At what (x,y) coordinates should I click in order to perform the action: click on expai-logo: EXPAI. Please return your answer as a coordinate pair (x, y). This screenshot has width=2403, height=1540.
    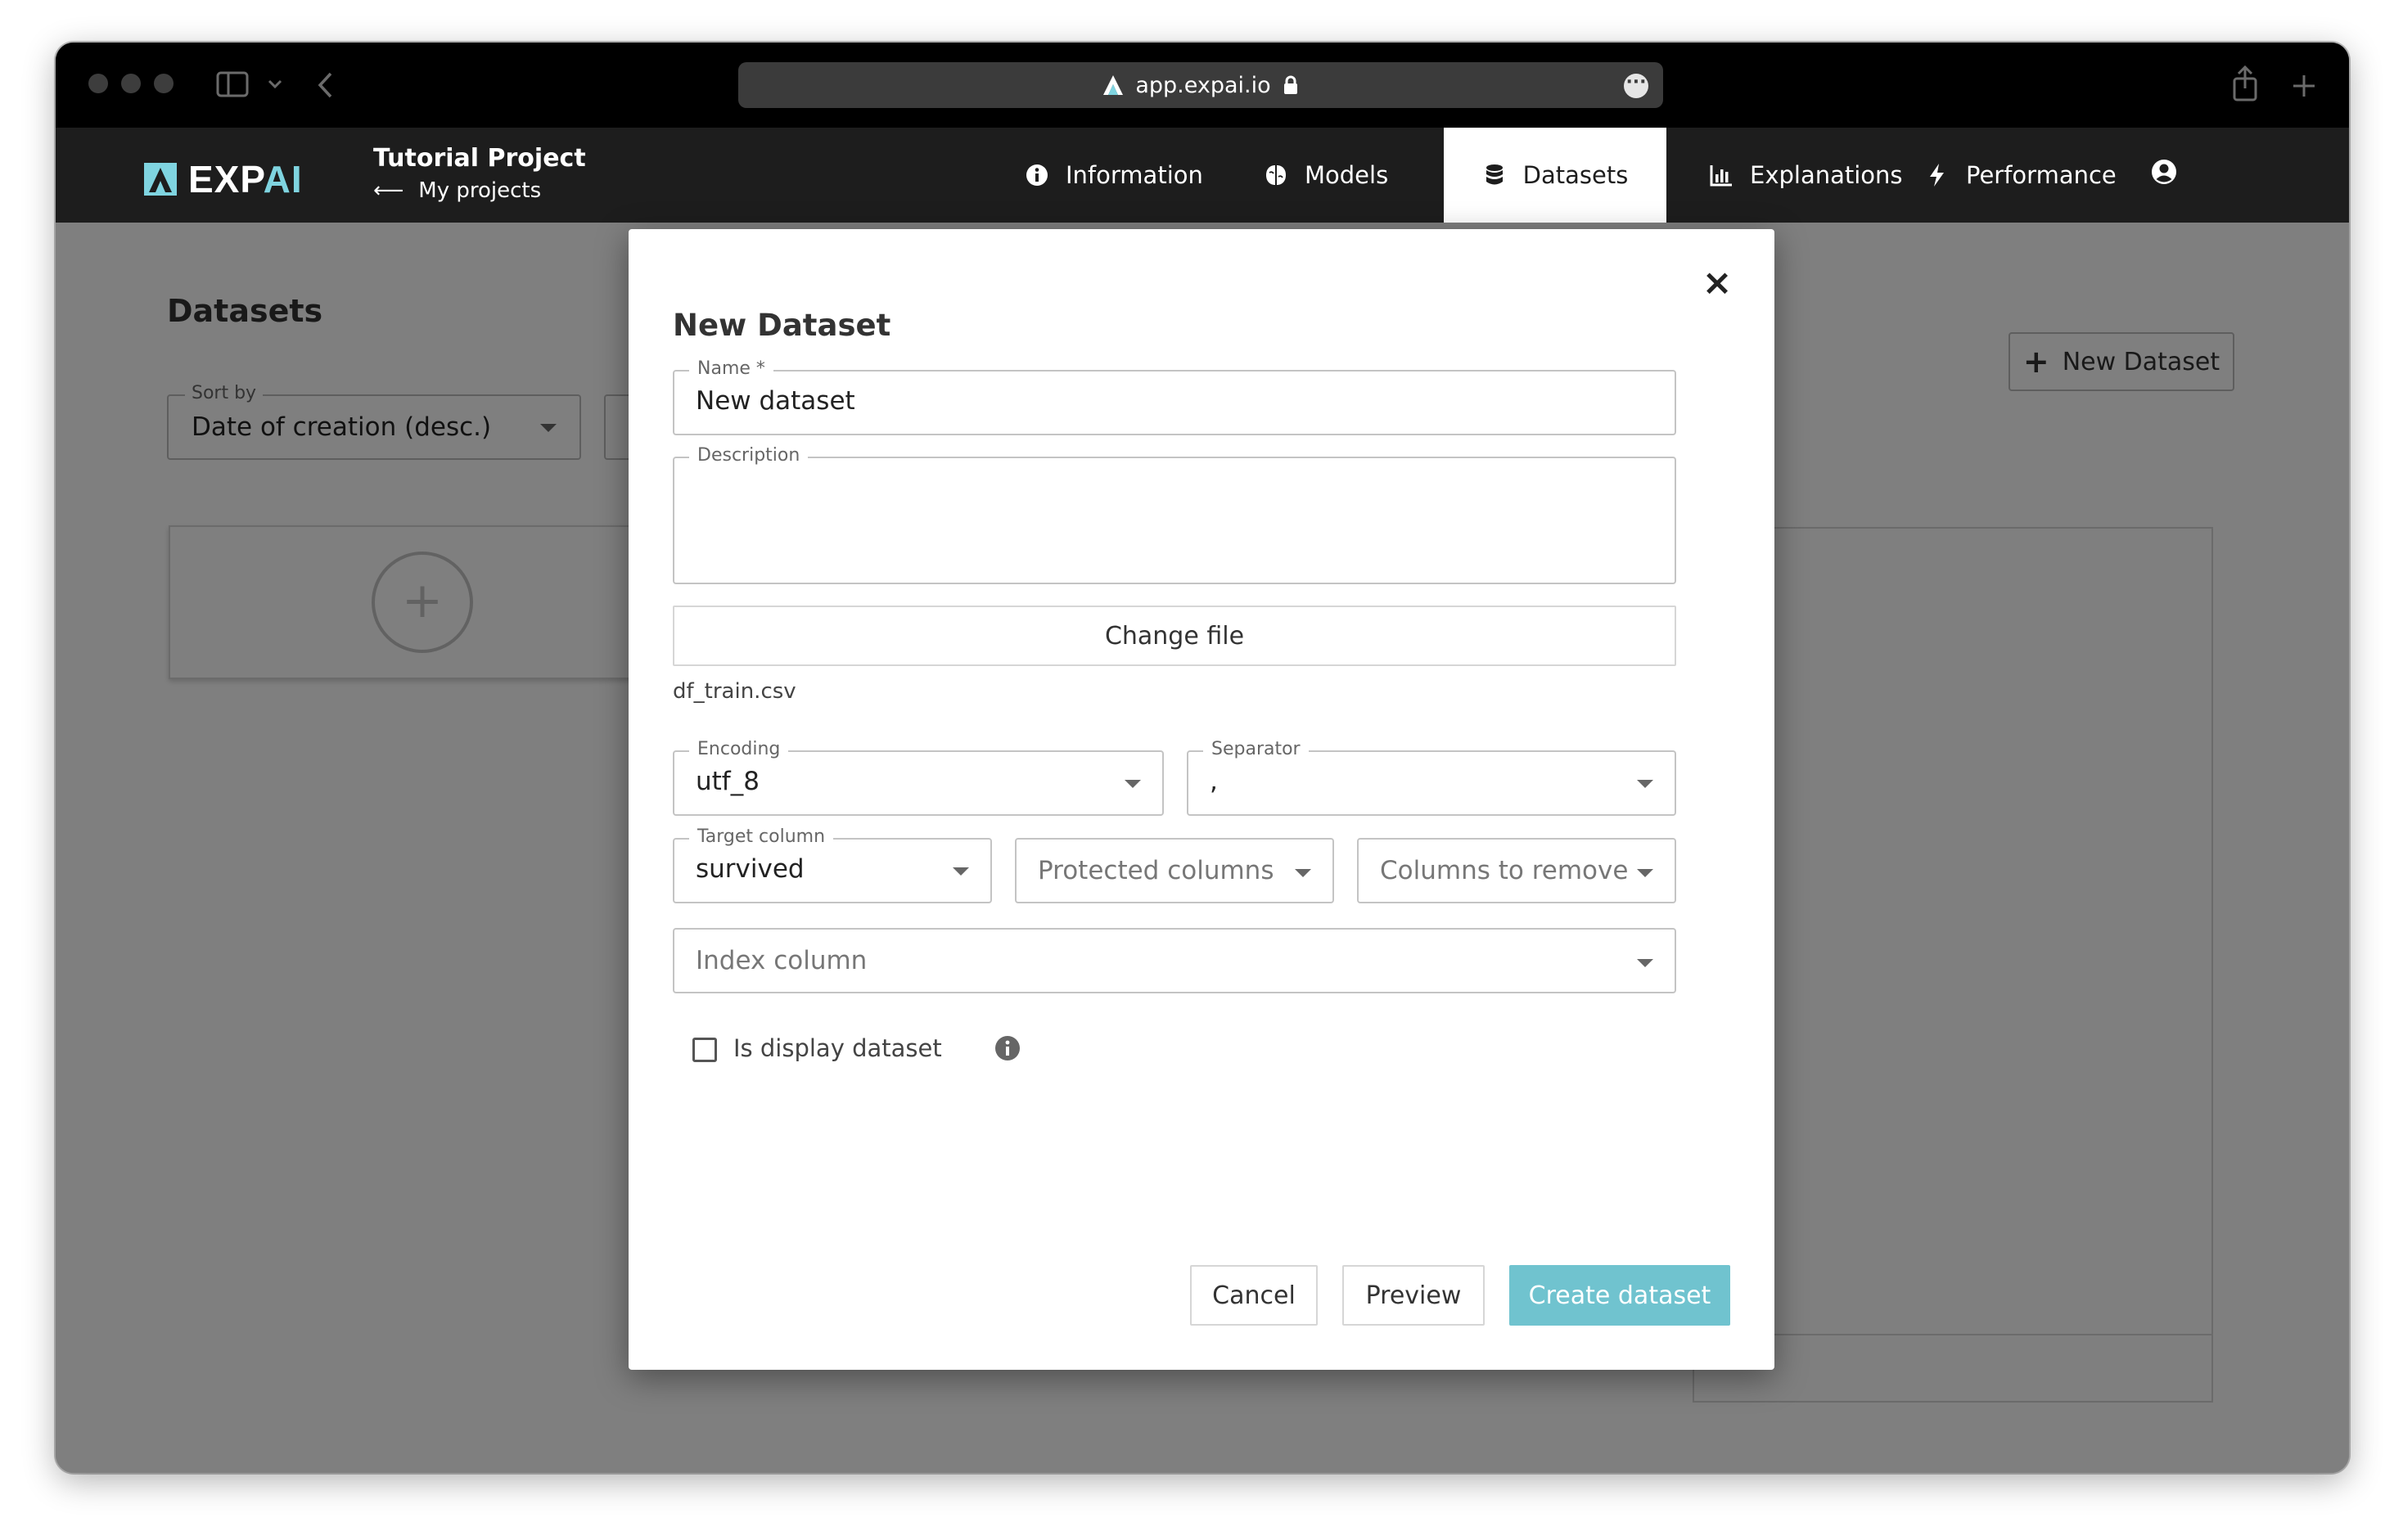
    Looking at the image, I should click on (223, 179).